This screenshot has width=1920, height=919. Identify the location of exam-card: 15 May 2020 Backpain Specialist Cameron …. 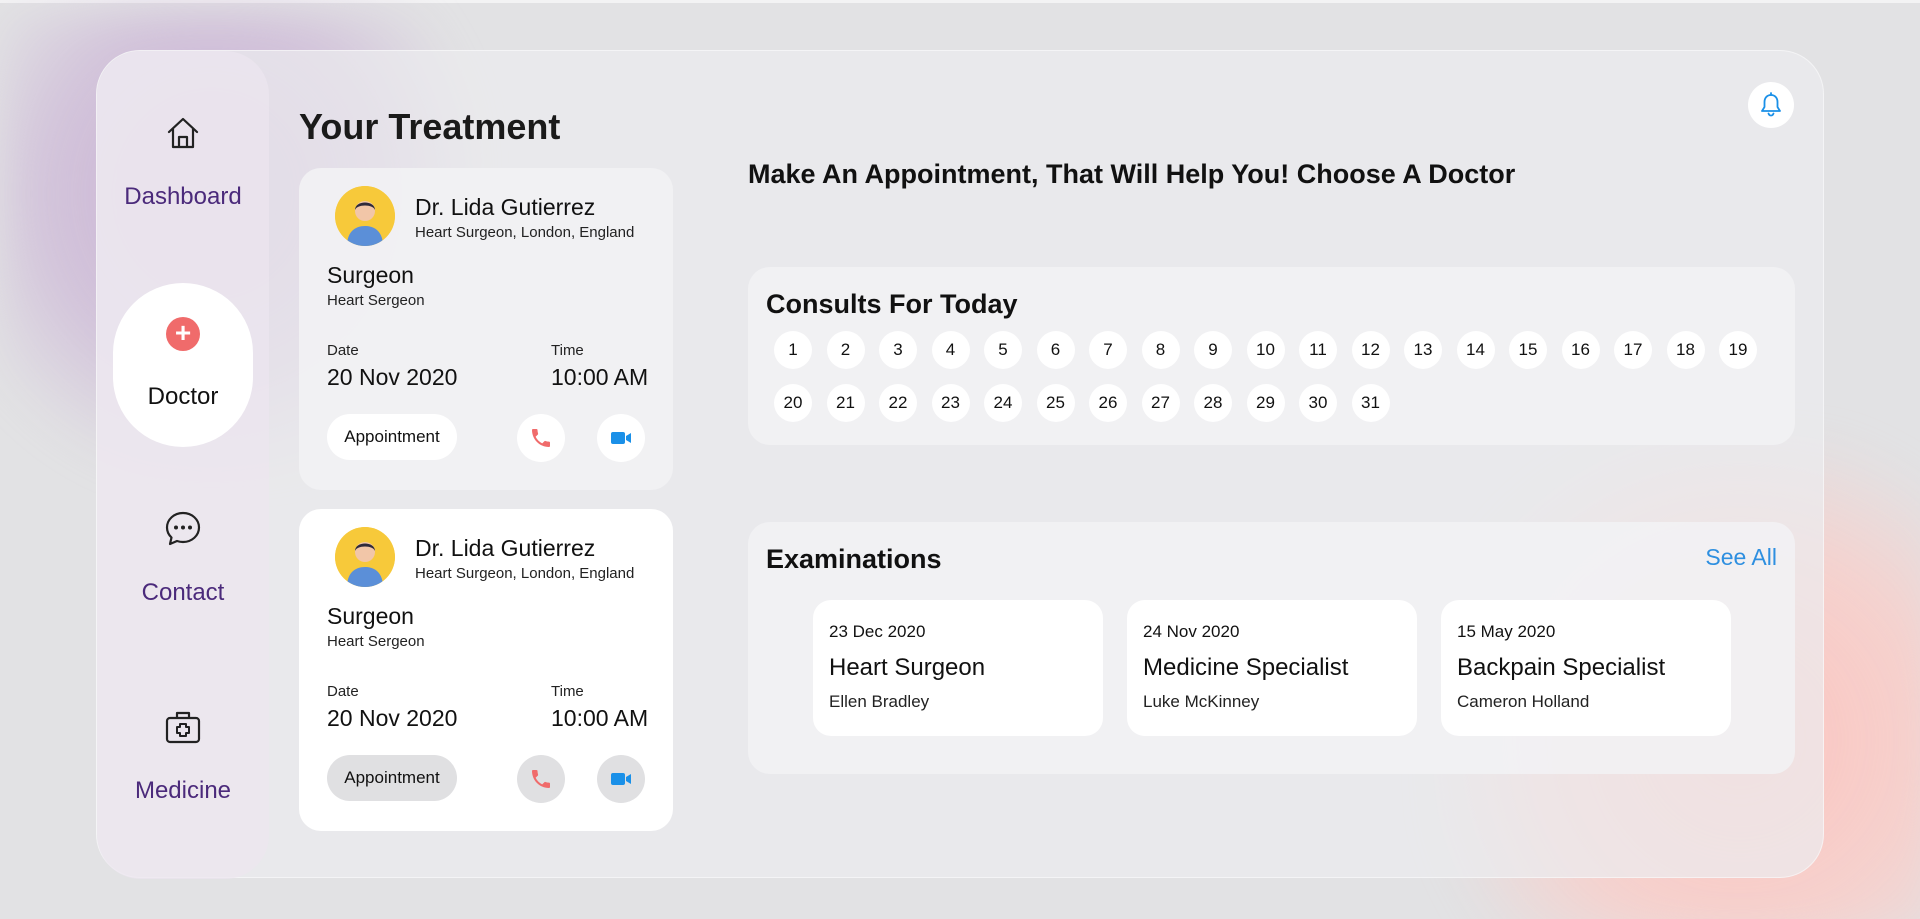
(1586, 668).